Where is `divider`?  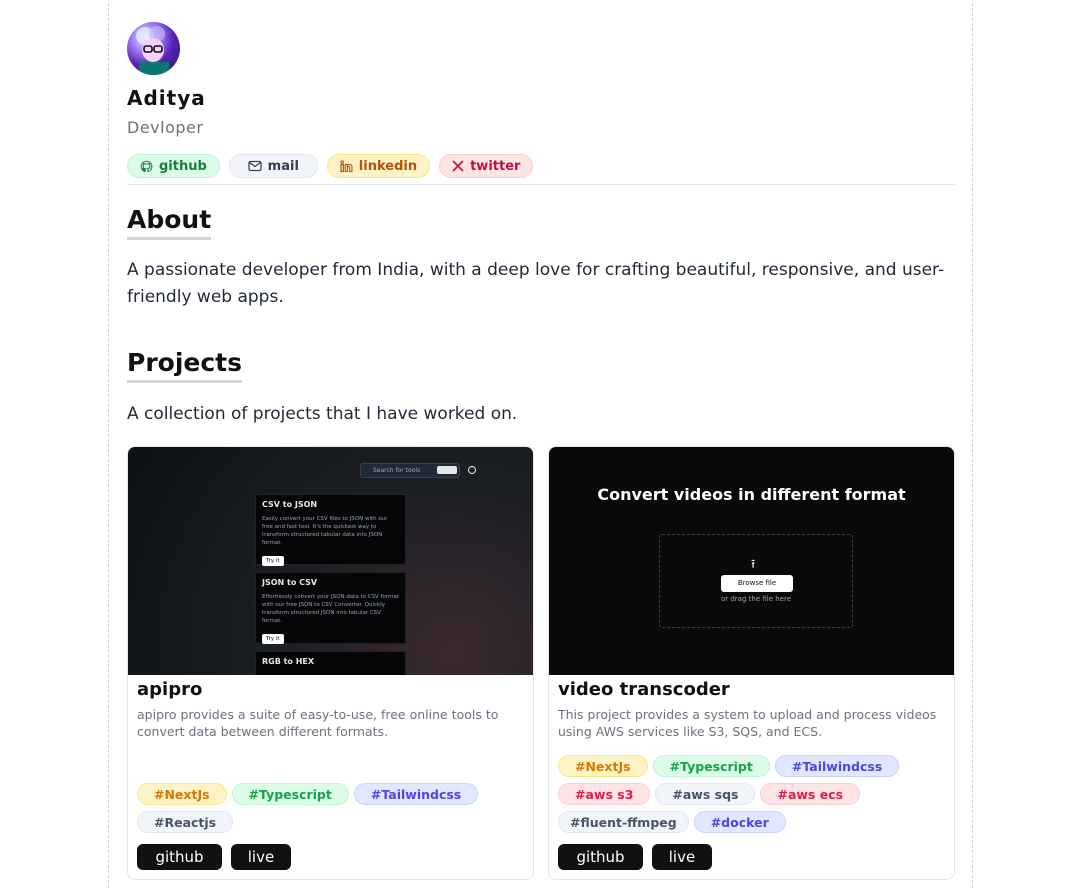 divider is located at coordinates (541, 184).